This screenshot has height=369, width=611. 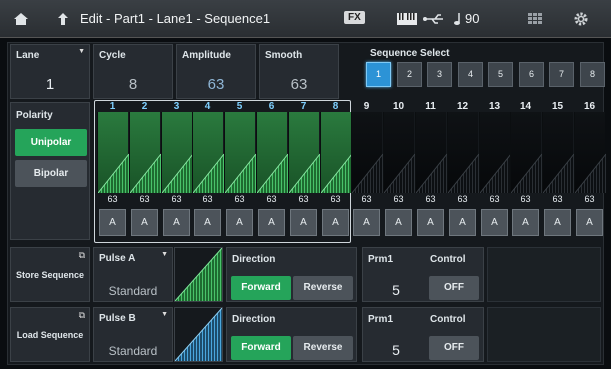 I want to click on pulse-a-value: Standard, so click(x=133, y=291).